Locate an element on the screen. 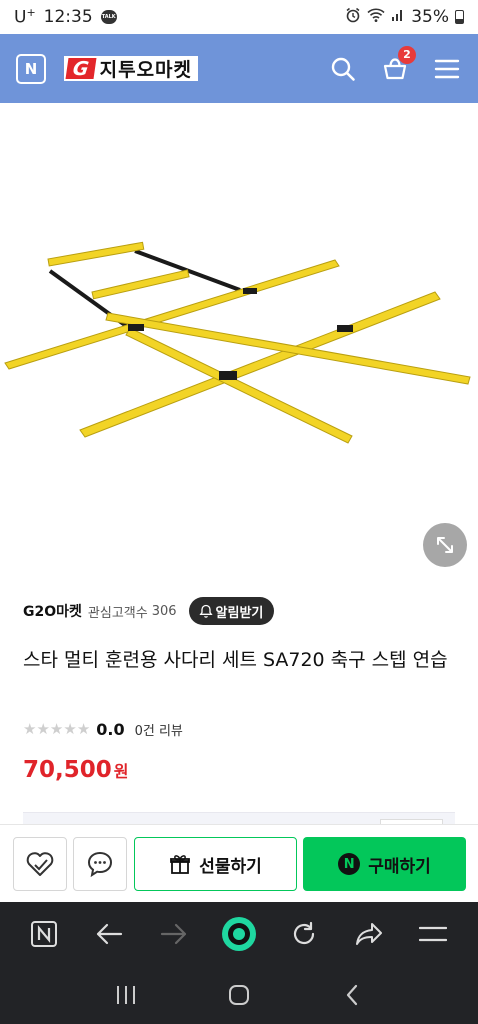 The height and width of the screenshot is (1024, 478). expand-image-button is located at coordinates (445, 545).